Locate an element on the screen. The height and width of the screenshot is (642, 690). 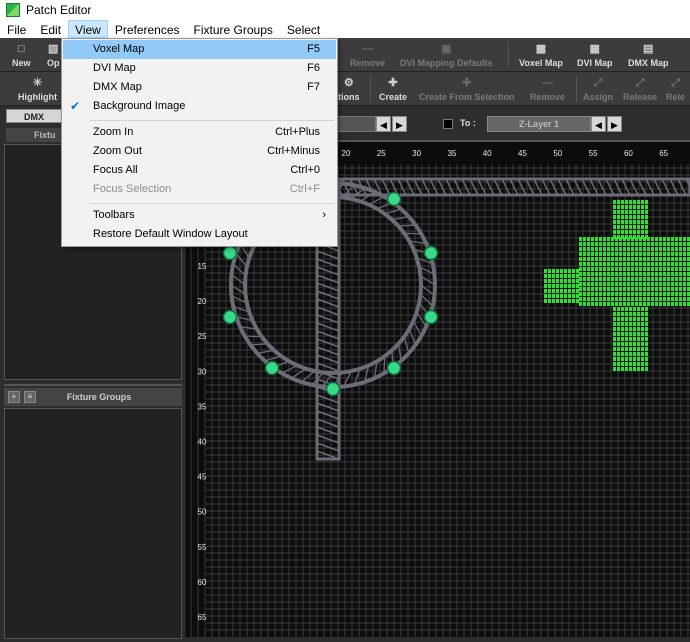
dvi-map-button: ▦ DVI Map is located at coordinates (595, 55).